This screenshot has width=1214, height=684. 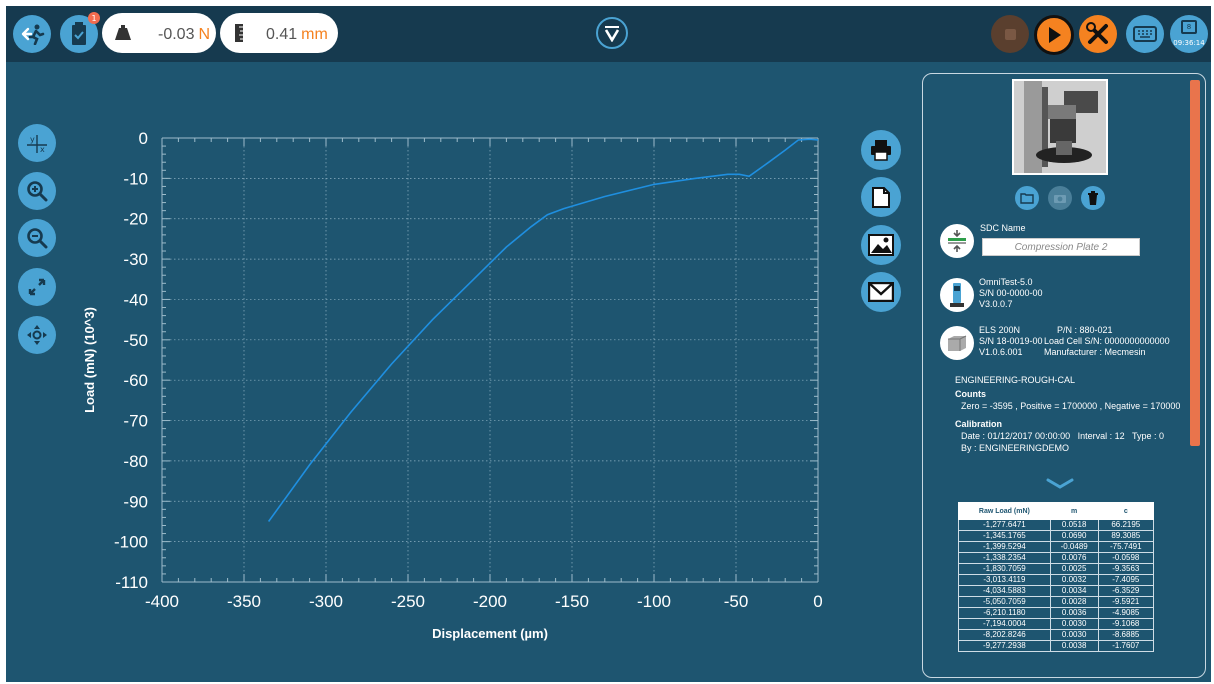 What do you see at coordinates (1015, 448) in the screenshot?
I see `calibration-by: By : ENGINEERINGDEMO` at bounding box center [1015, 448].